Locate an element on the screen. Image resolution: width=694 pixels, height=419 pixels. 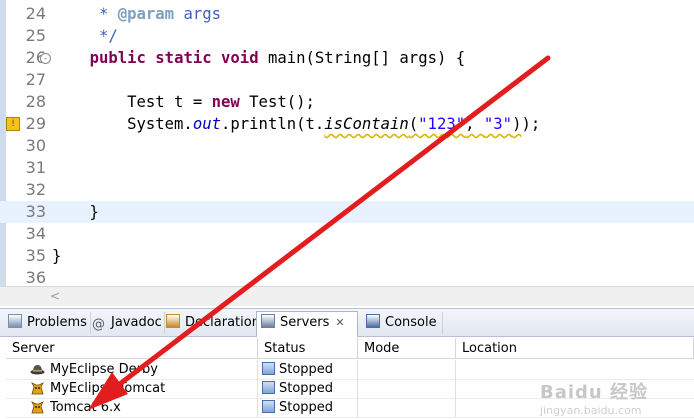
line-number: 35 is located at coordinates (35, 255).